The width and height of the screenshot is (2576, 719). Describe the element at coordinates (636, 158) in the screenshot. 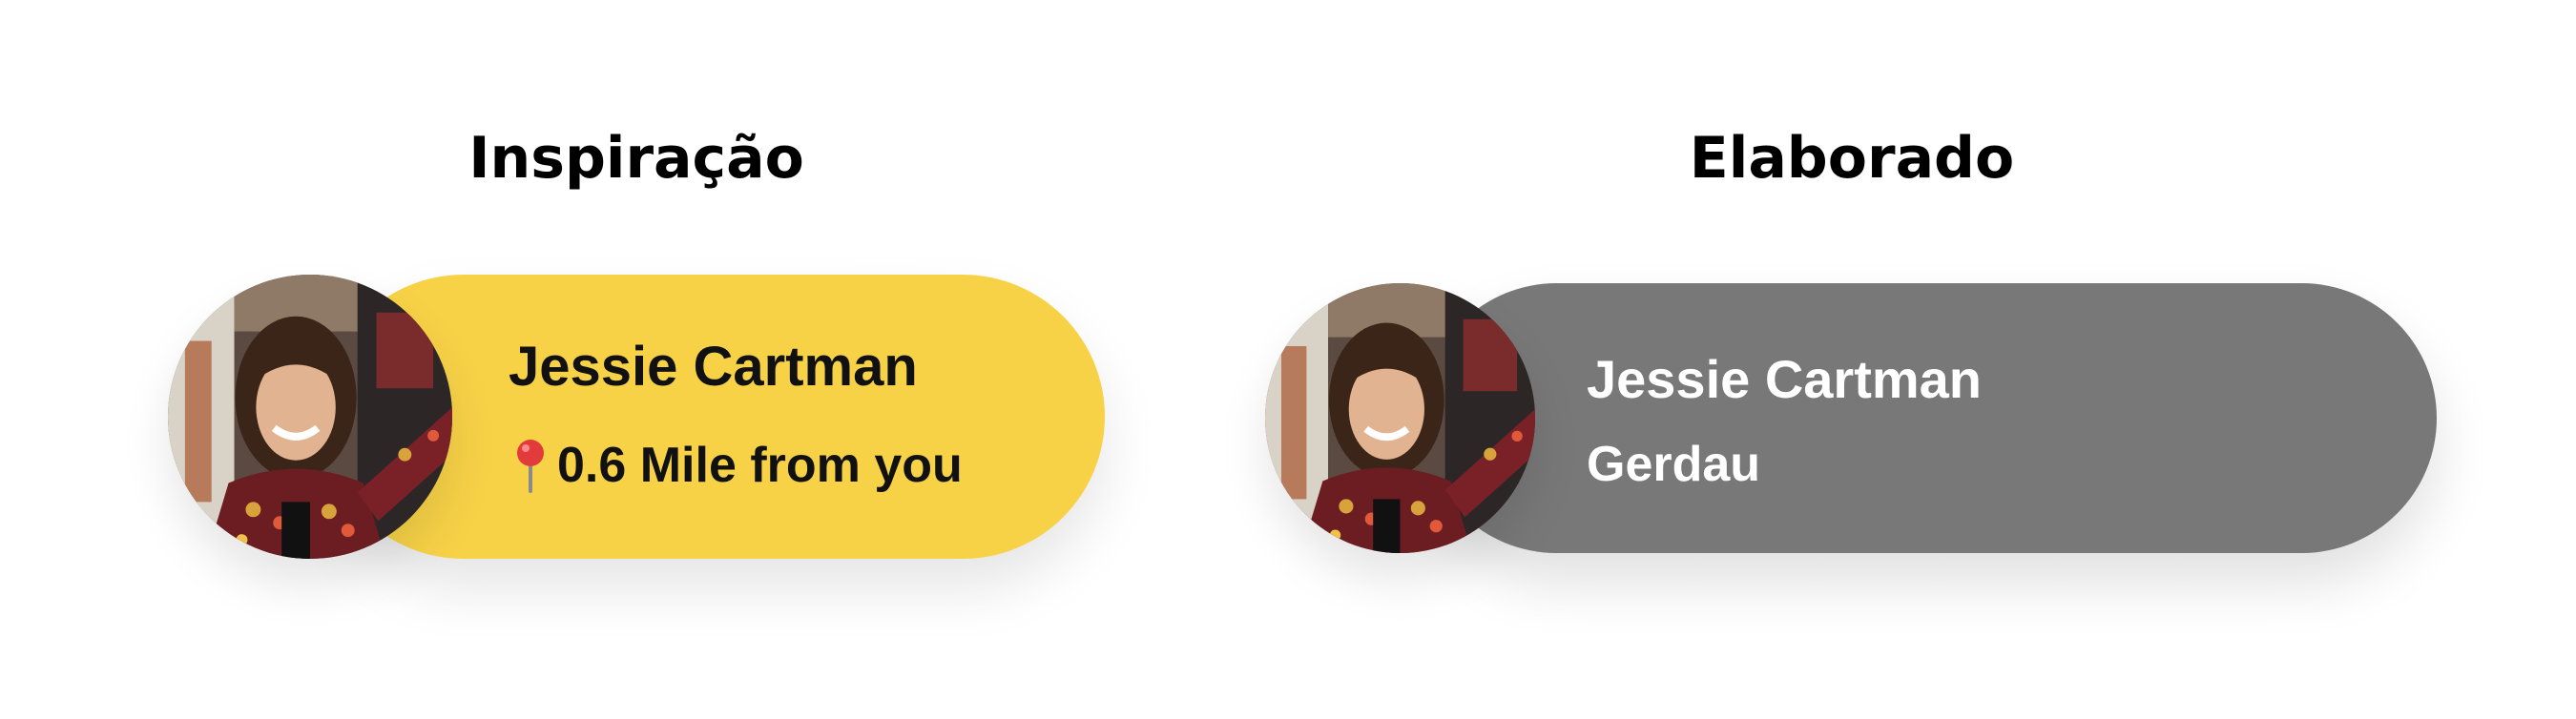

I see `panel-title: Inspiração` at that location.